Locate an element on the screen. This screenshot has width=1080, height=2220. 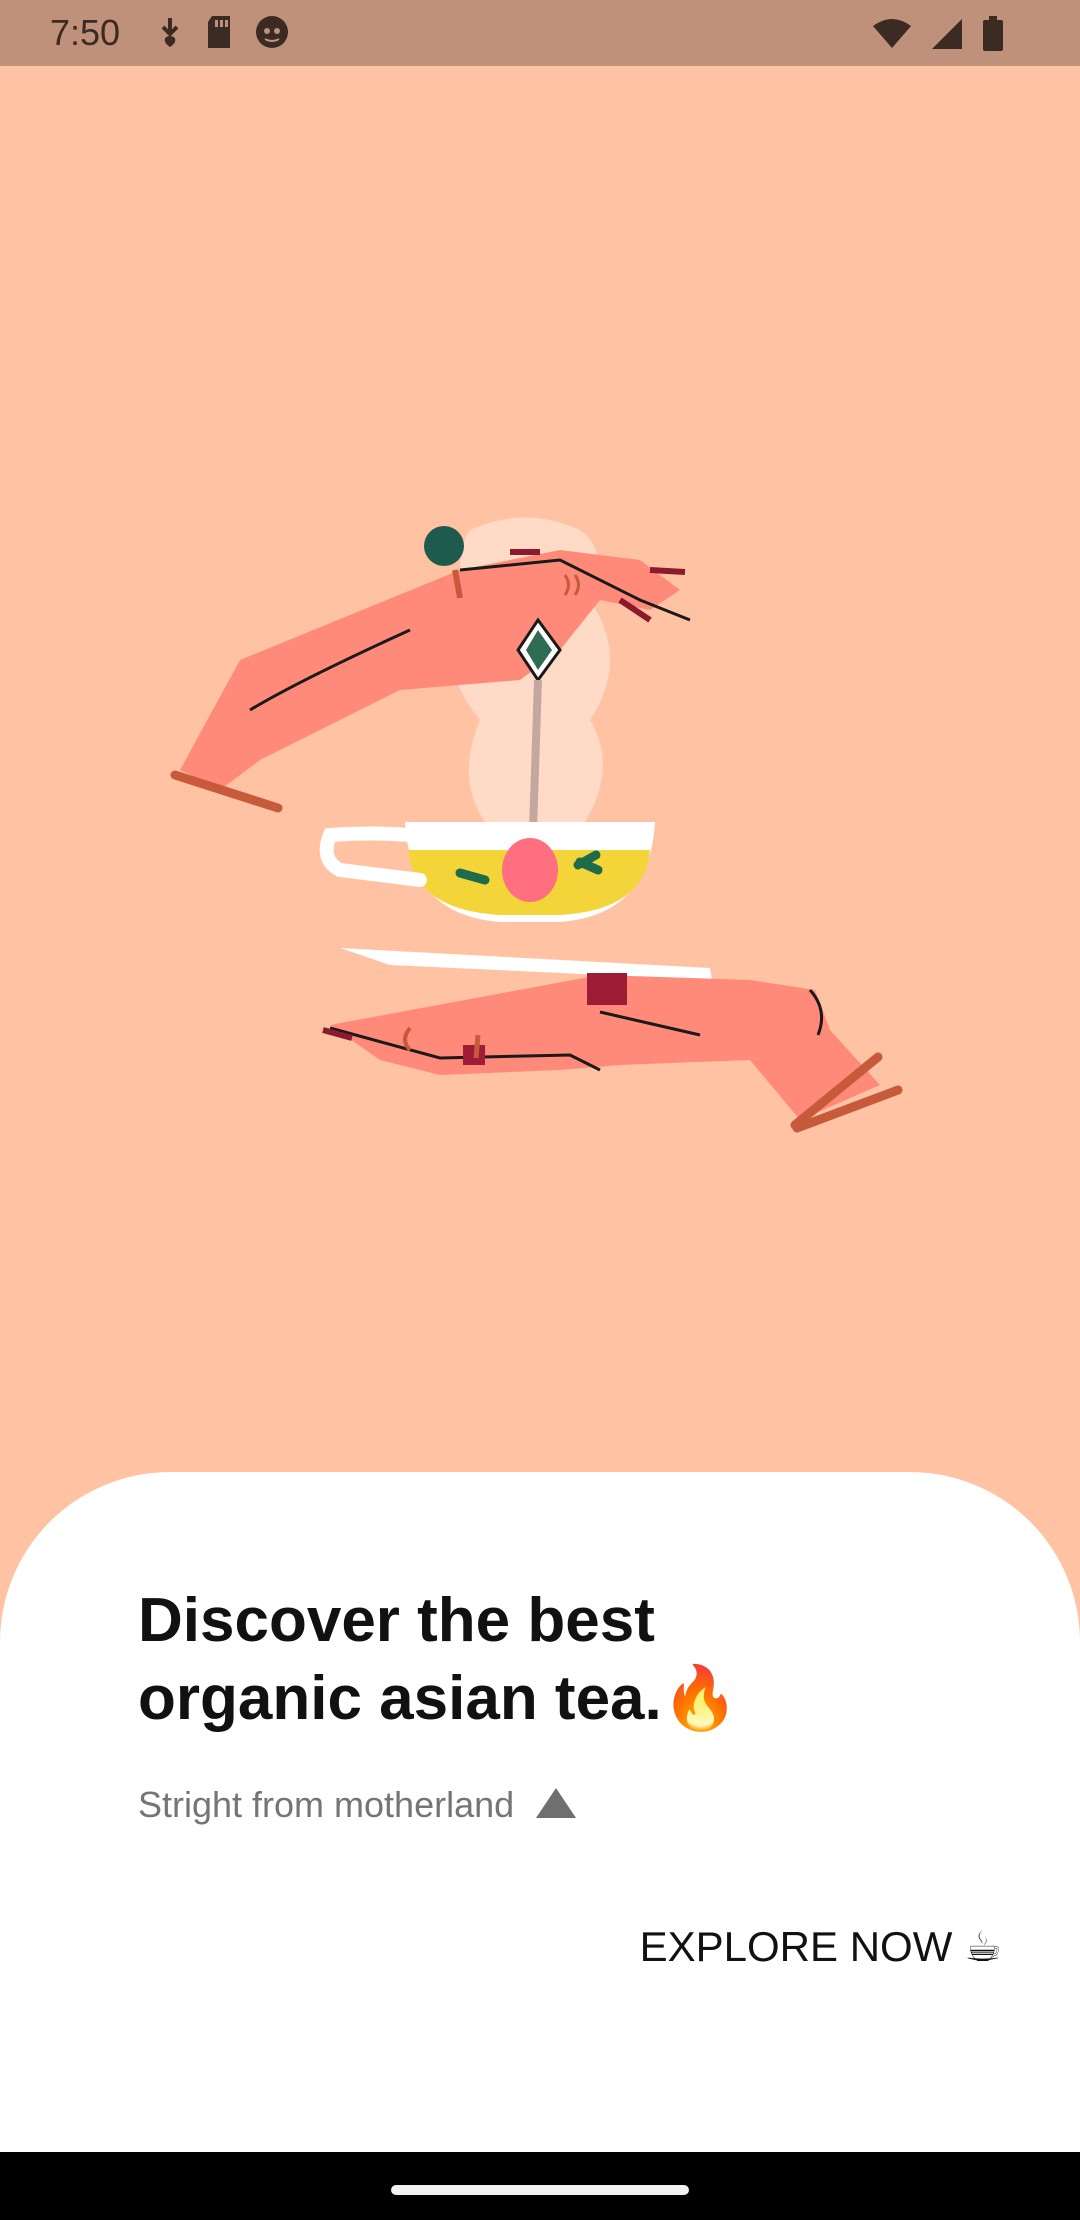
cellular-signal-icon is located at coordinates (947, 34).